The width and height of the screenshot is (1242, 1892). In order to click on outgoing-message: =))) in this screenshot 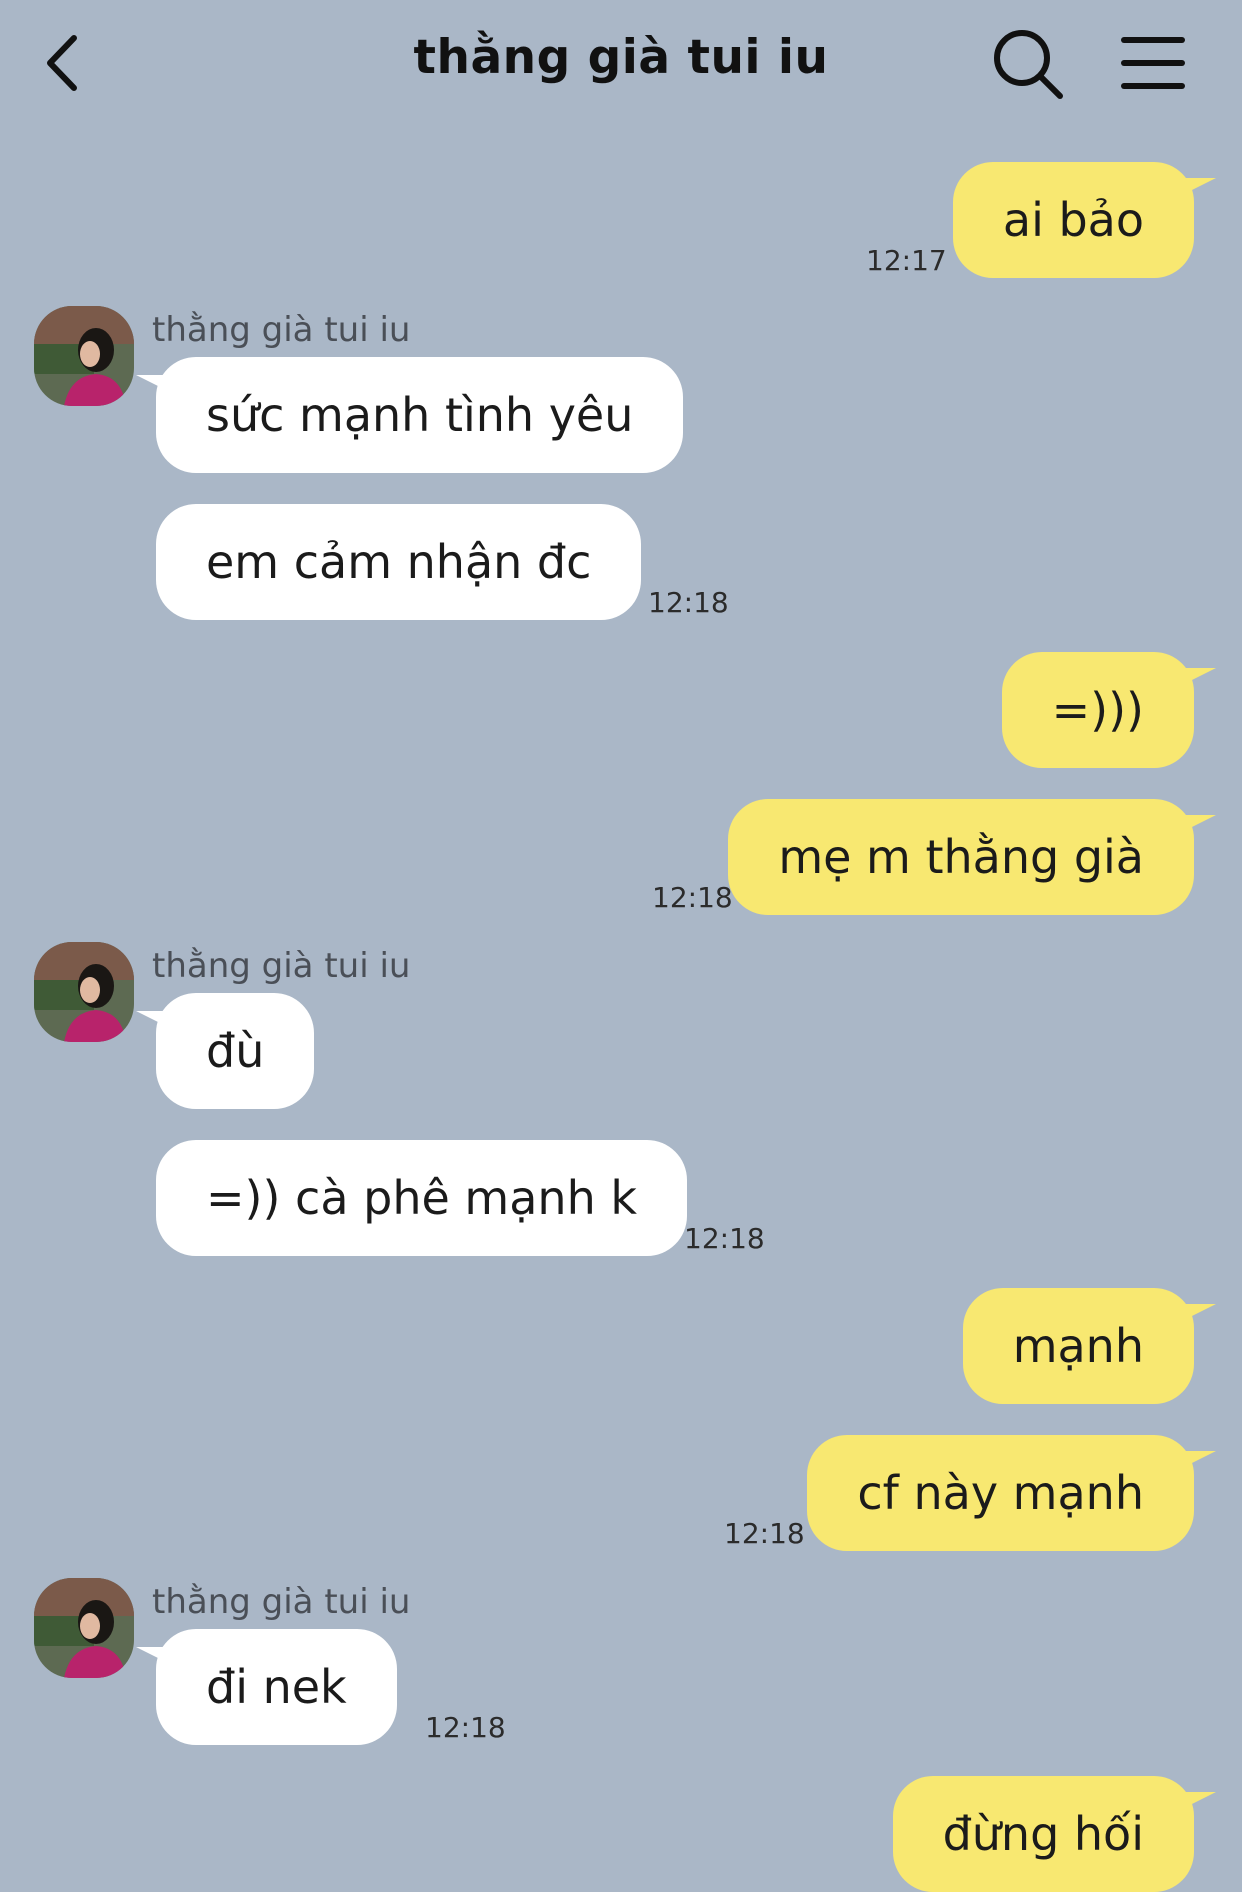, I will do `click(1109, 710)`.